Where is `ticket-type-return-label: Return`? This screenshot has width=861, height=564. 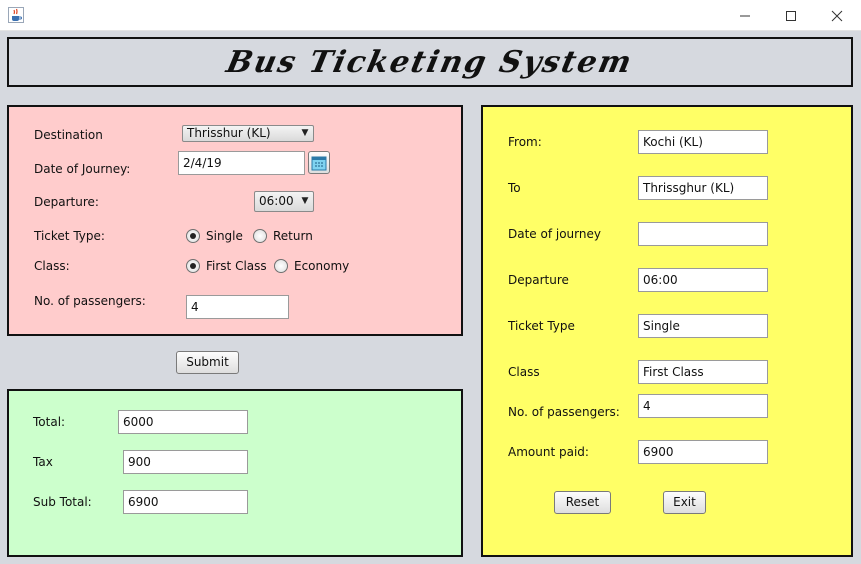 ticket-type-return-label: Return is located at coordinates (293, 236).